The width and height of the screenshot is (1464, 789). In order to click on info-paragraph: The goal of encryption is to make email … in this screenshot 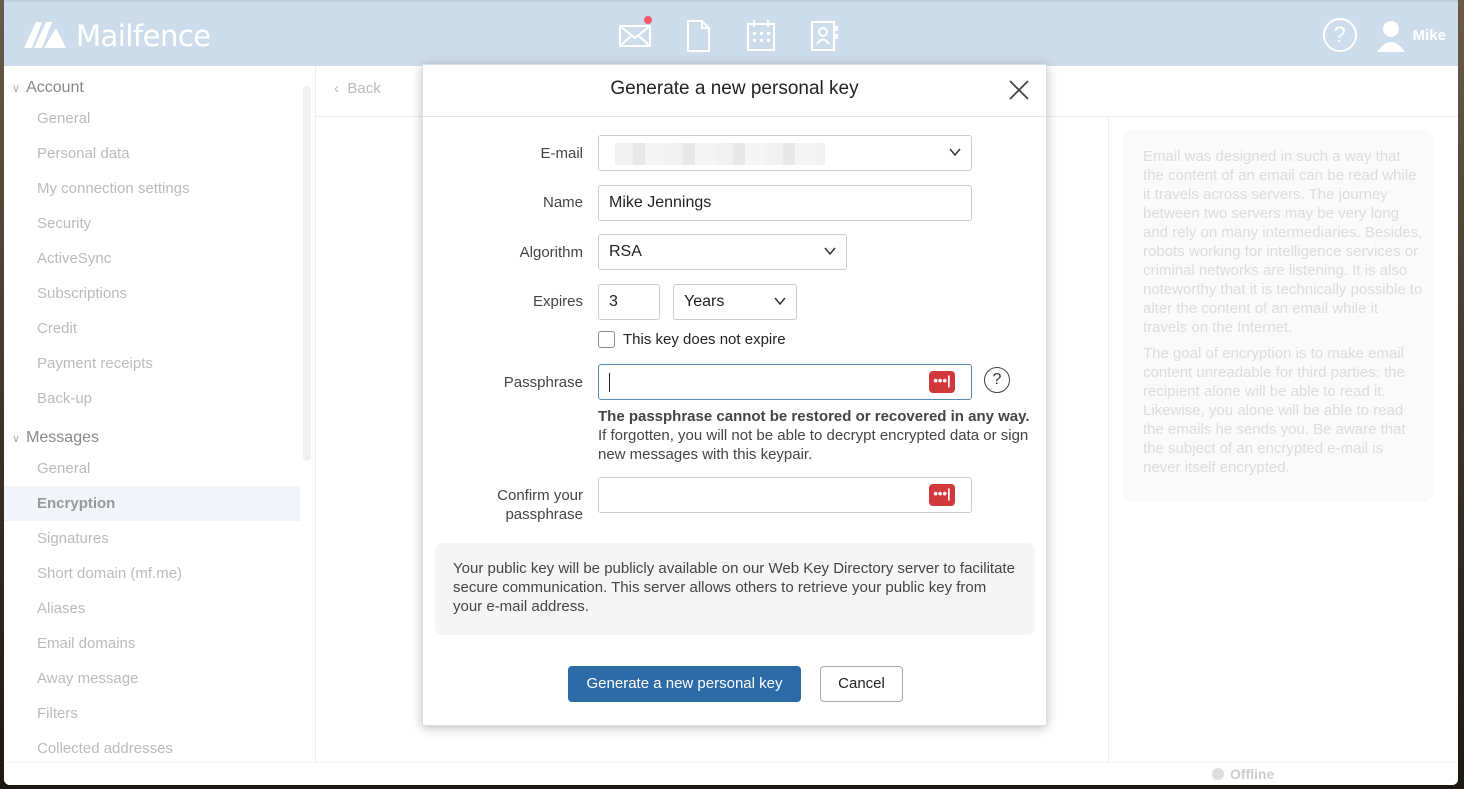, I will do `click(1274, 410)`.